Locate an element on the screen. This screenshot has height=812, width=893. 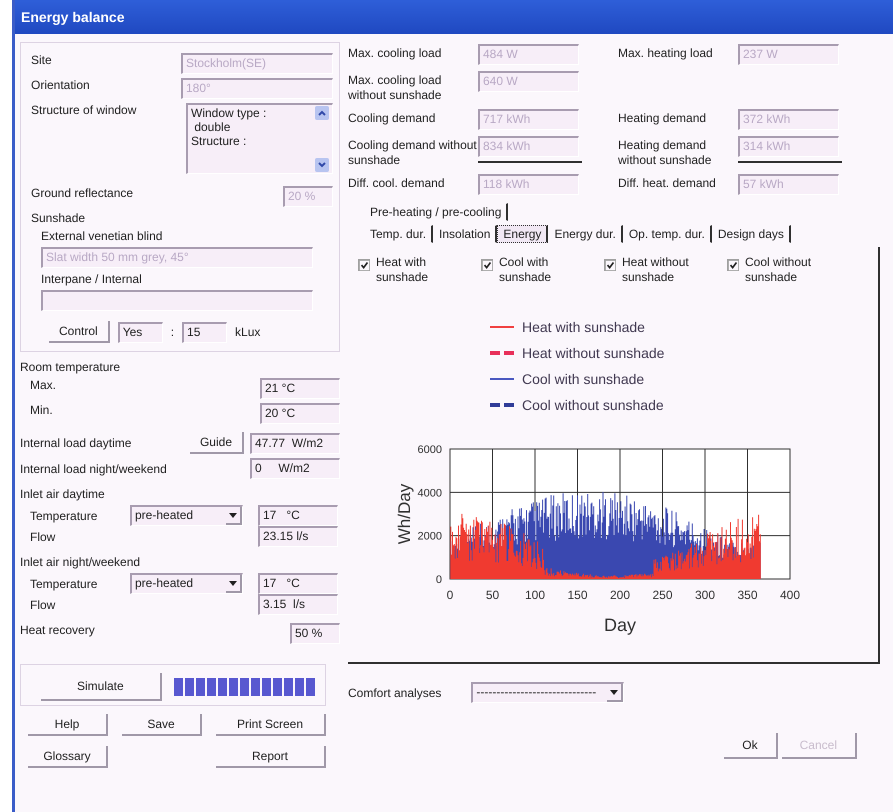
text-field: Yes is located at coordinates (140, 332).